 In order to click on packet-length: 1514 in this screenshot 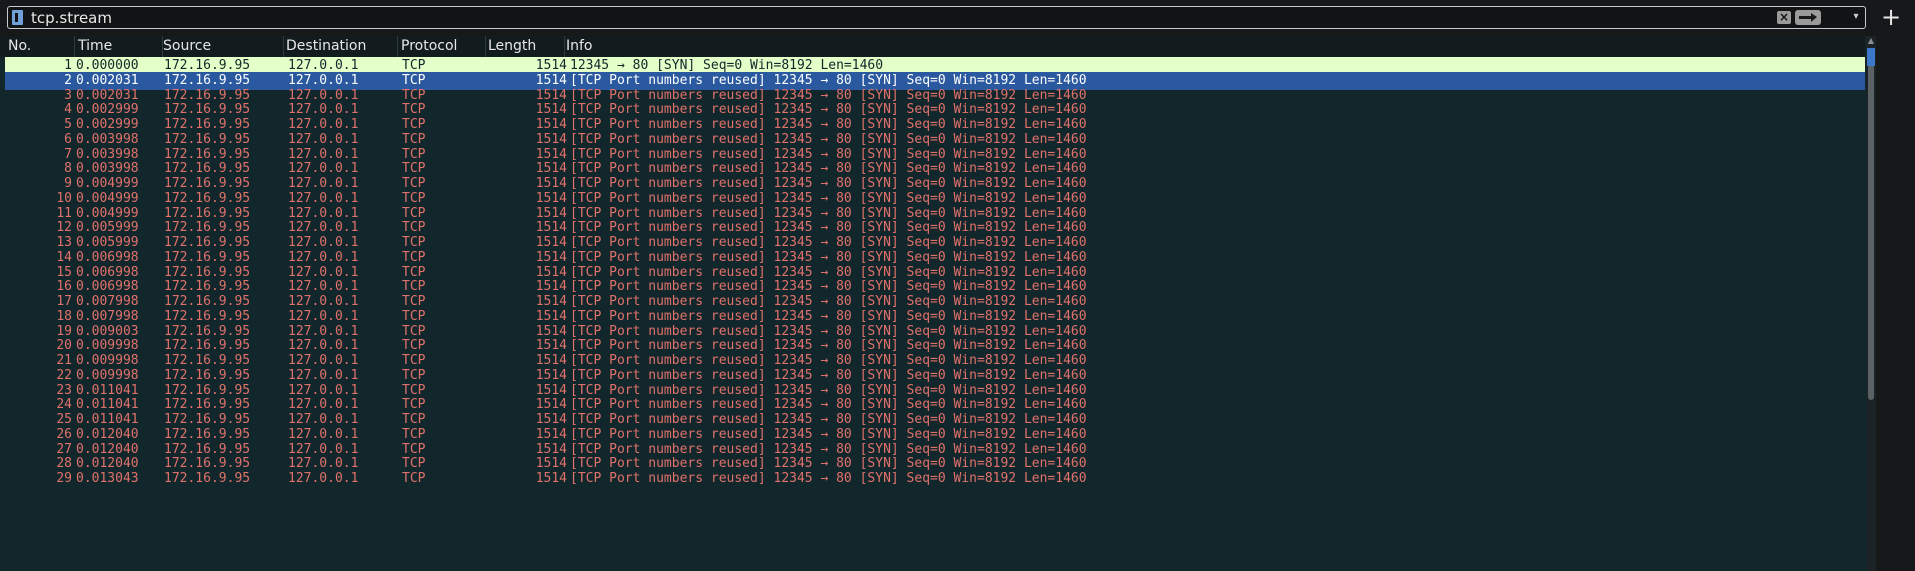, I will do `click(551, 478)`.